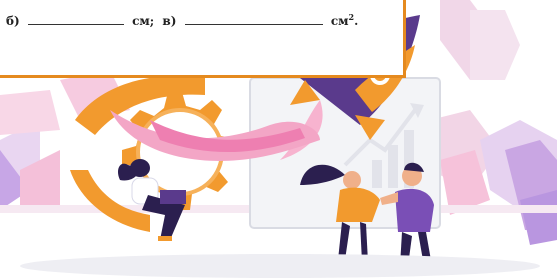  I want to click on ground-shadow, so click(280, 266).